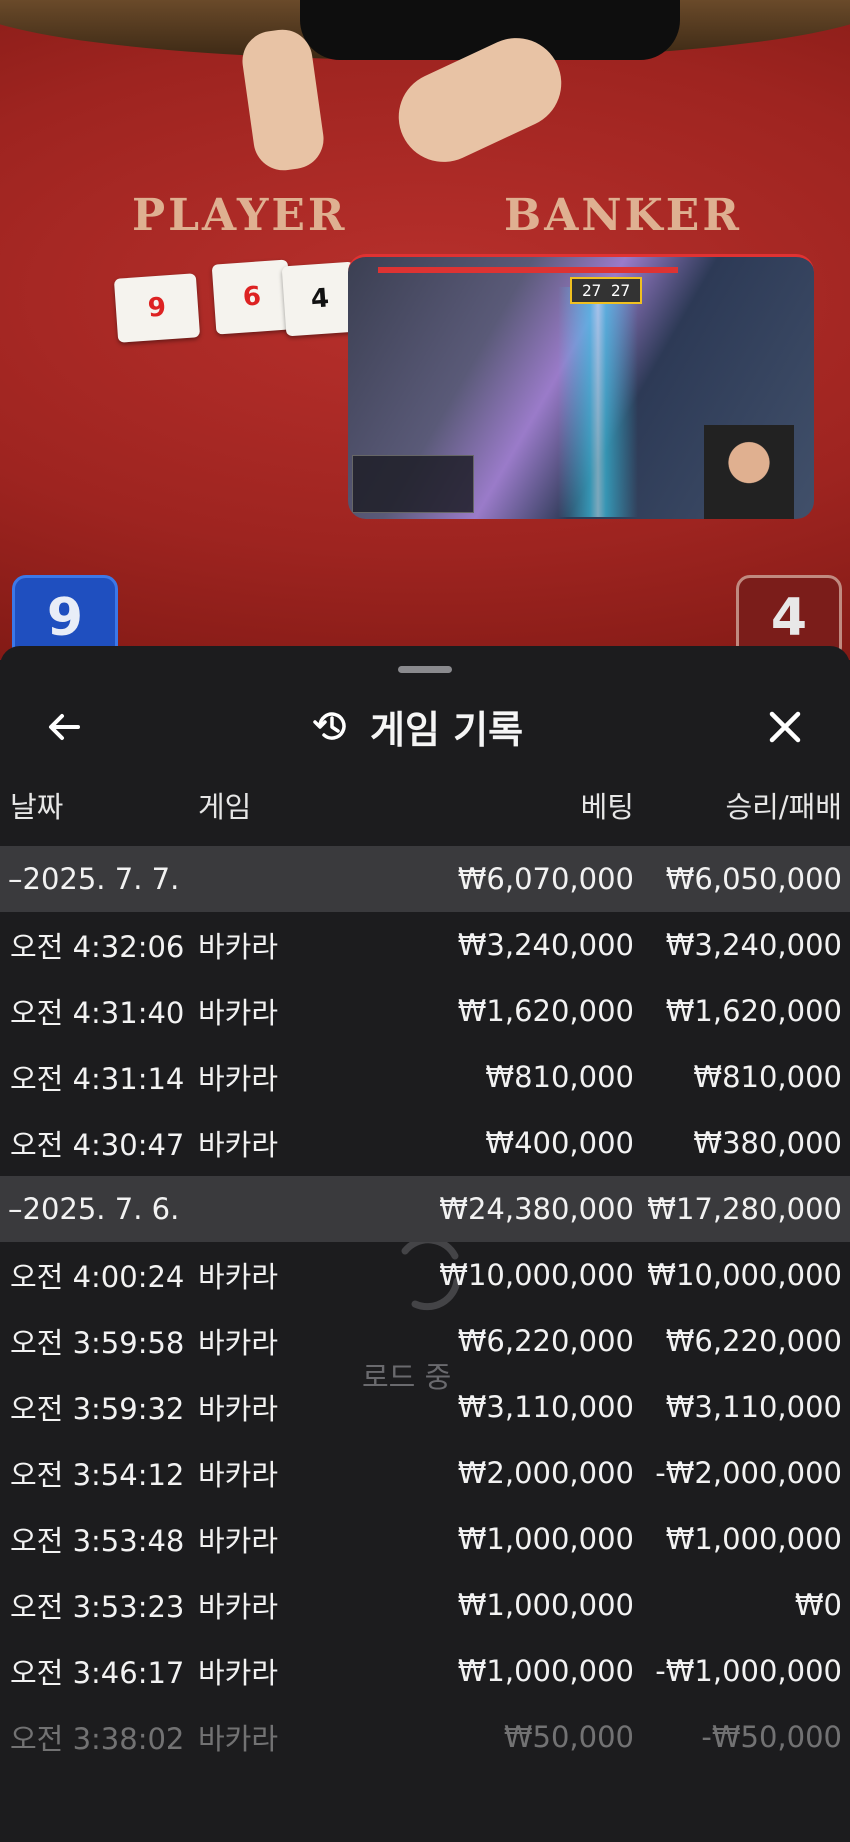  Describe the element at coordinates (97, 1013) in the screenshot. I see `row-time: 오전 4:31:40` at that location.